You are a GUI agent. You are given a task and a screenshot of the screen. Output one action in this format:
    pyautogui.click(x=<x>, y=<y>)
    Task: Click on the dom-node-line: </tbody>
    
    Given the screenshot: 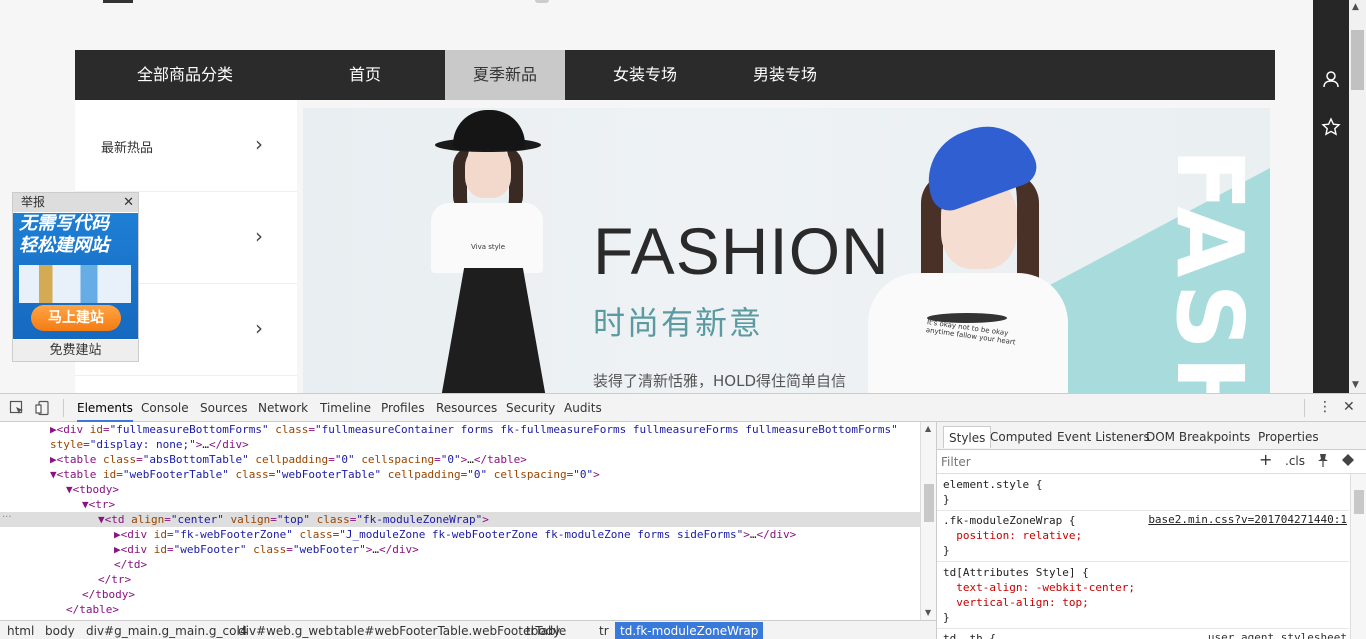 What is the action you would take?
    pyautogui.click(x=460, y=594)
    